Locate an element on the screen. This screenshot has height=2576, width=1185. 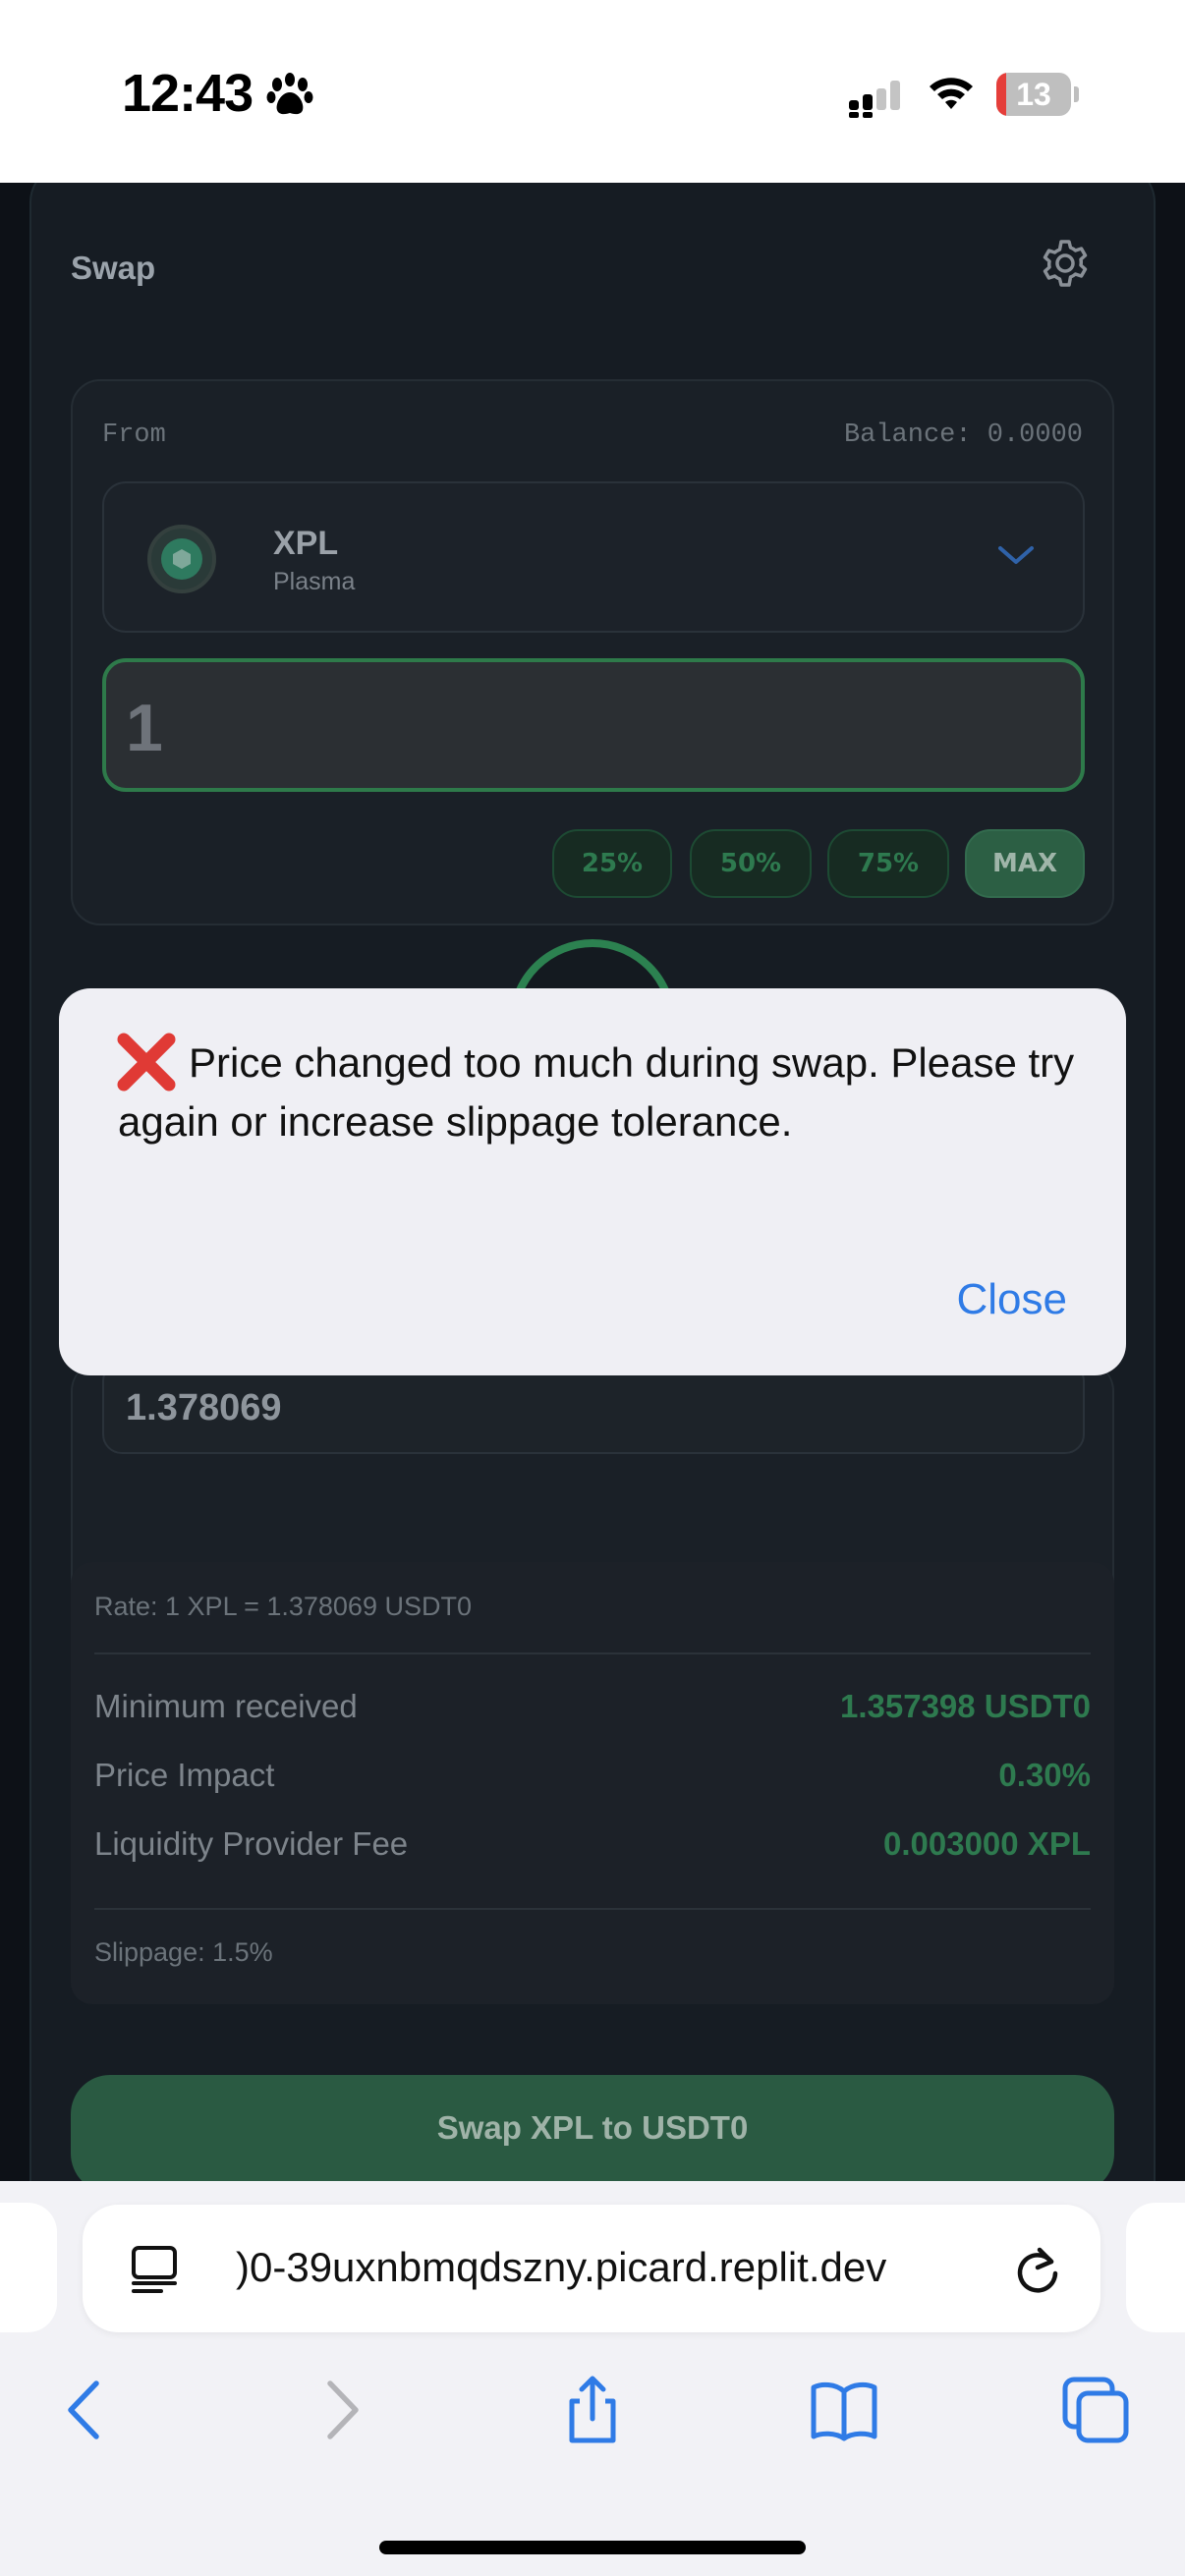
clock: 12:43 is located at coordinates (188, 93).